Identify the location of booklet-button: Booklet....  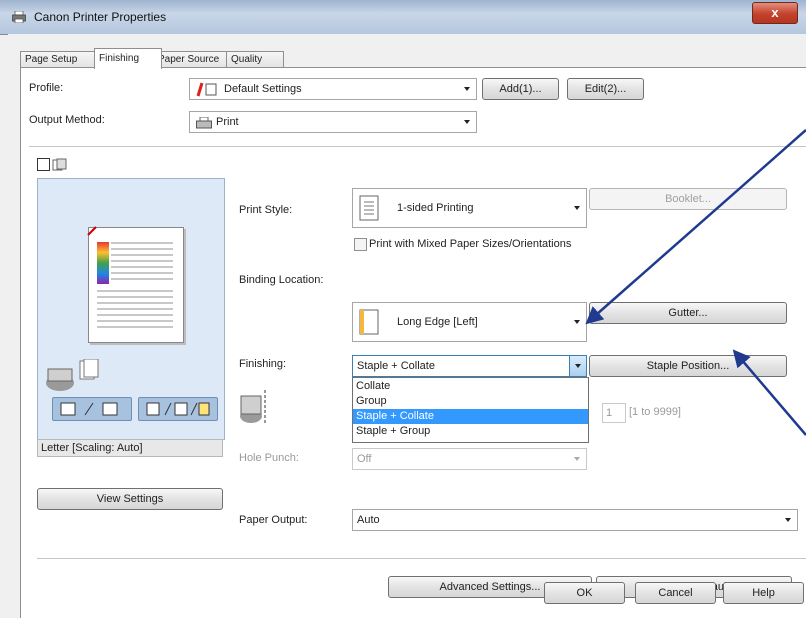
(688, 199).